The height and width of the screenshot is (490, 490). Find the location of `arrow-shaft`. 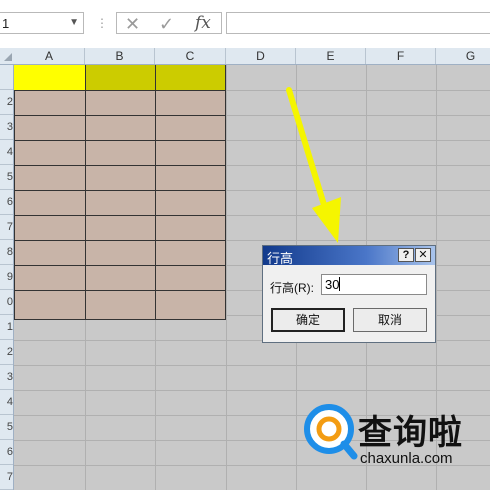

arrow-shaft is located at coordinates (308, 154).